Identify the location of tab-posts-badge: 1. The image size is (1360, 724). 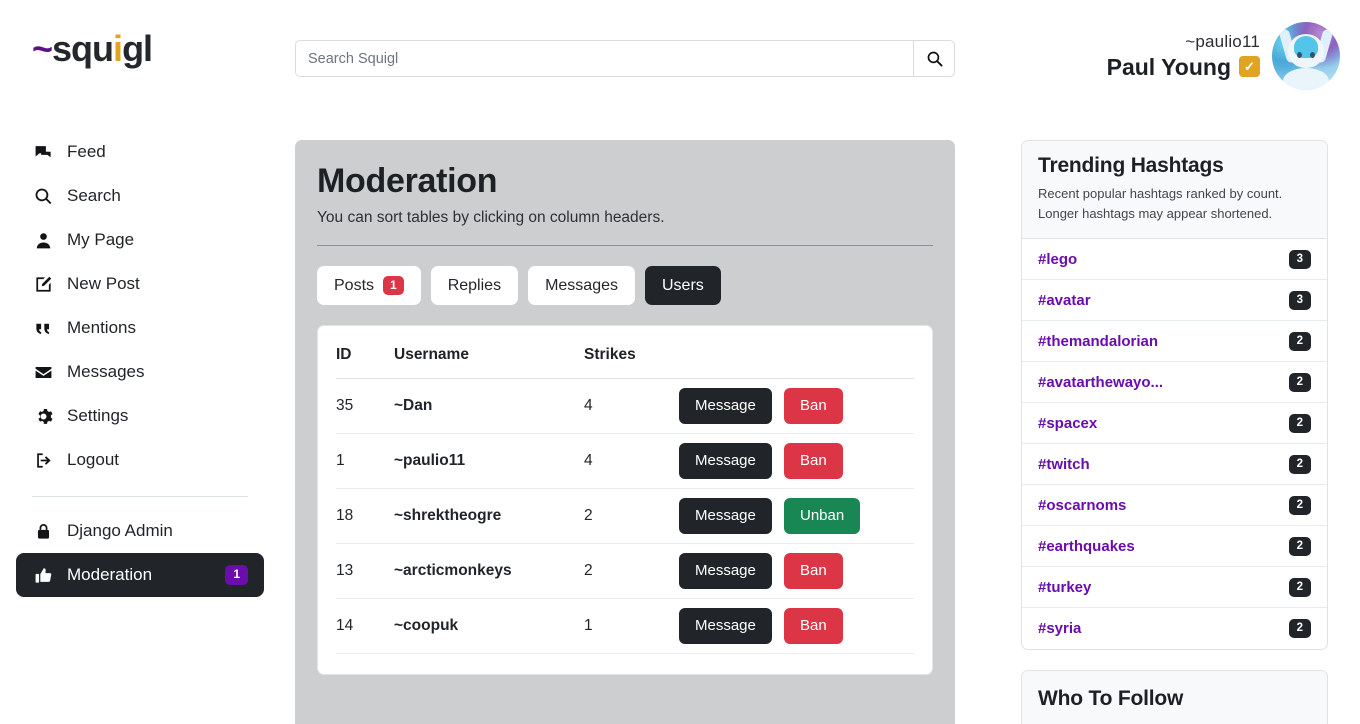
(393, 286).